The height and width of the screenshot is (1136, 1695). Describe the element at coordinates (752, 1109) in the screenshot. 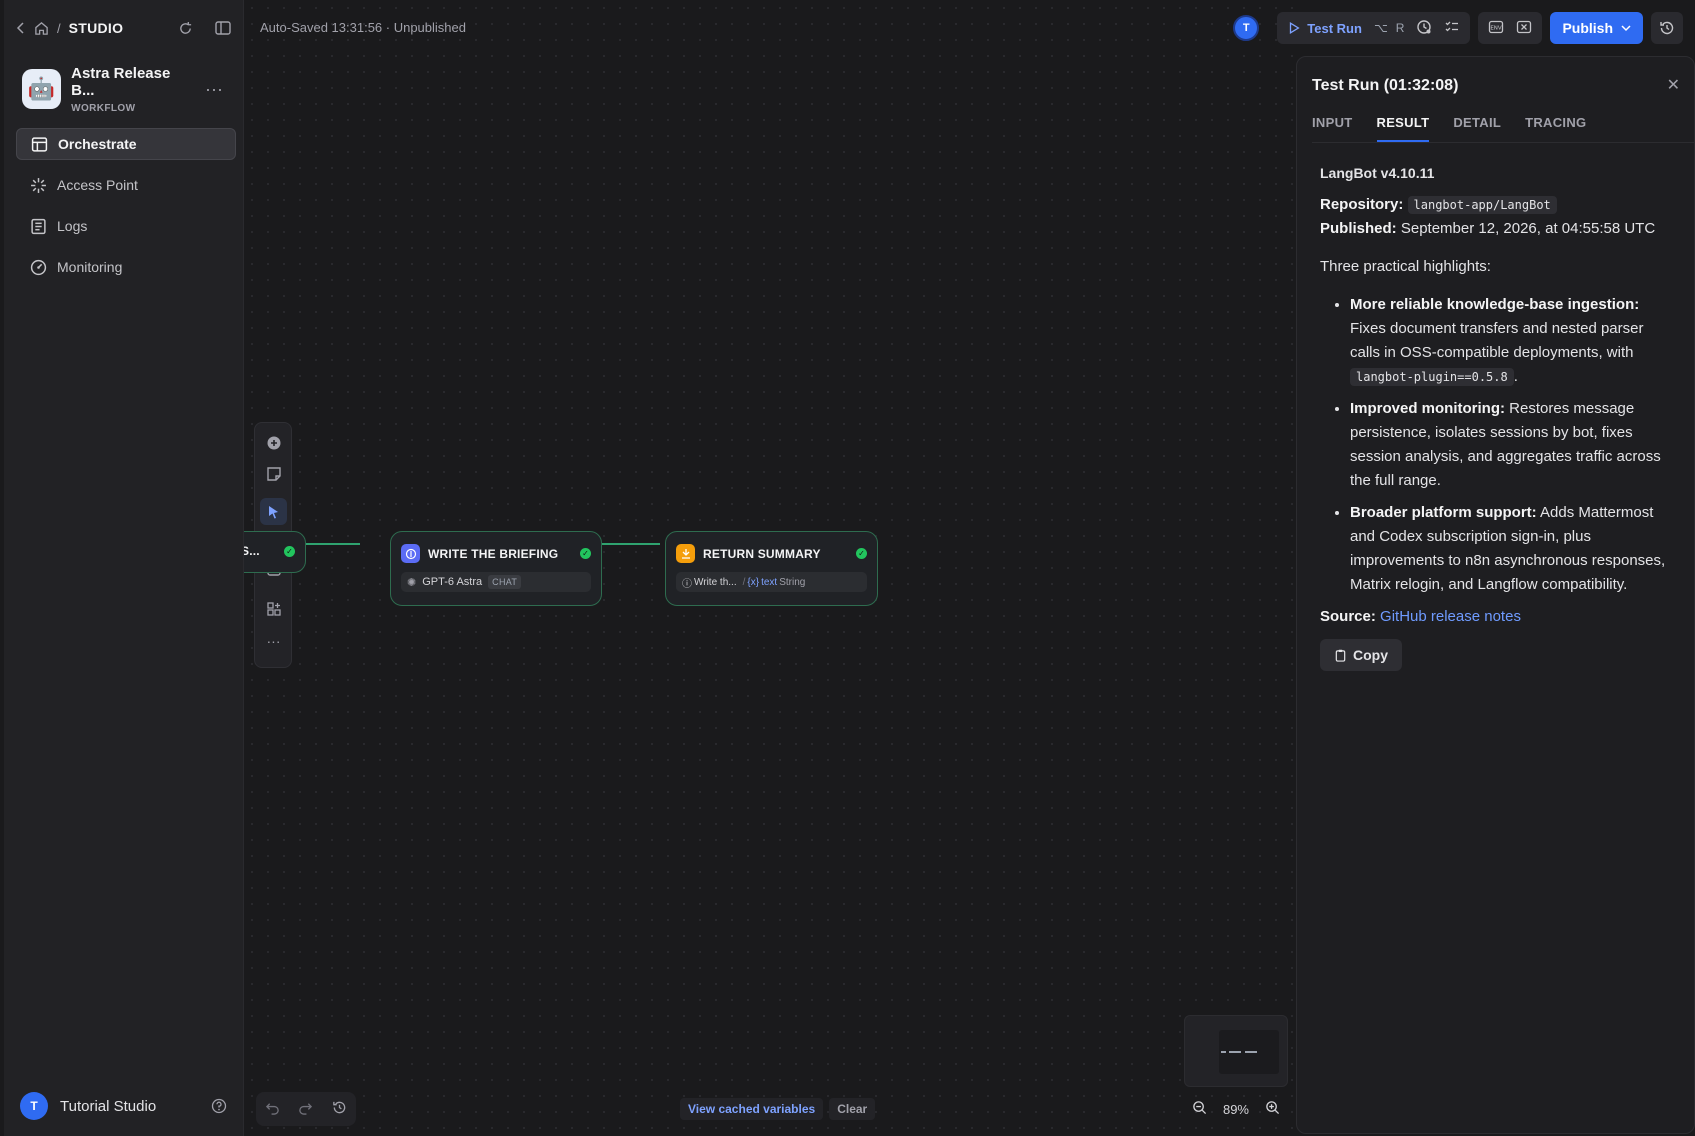

I see `view-cached-variables-button: View cached variables` at that location.